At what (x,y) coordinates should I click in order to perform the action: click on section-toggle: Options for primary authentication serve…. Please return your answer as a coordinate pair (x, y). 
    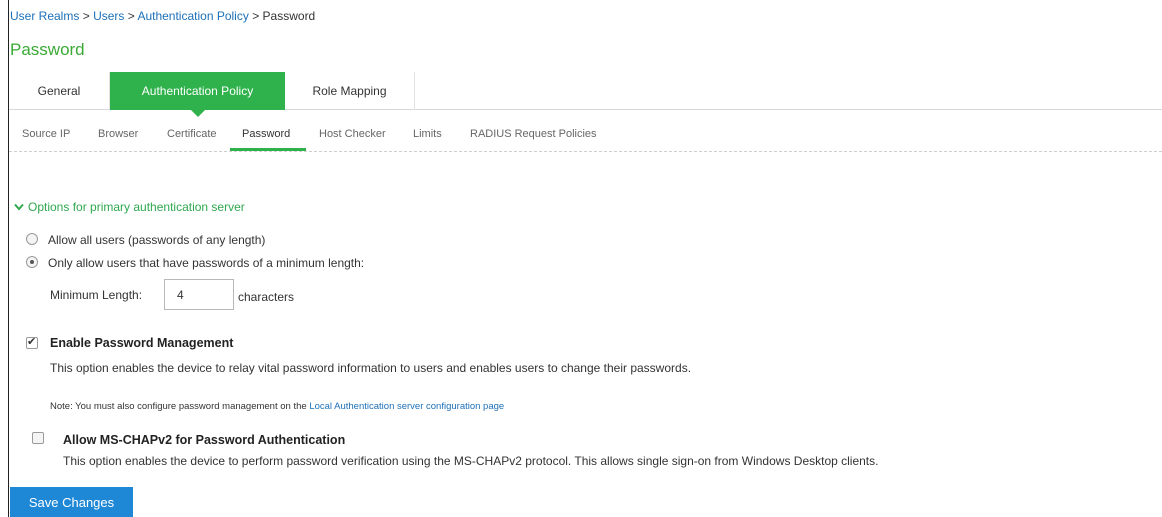
    Looking at the image, I should click on (129, 207).